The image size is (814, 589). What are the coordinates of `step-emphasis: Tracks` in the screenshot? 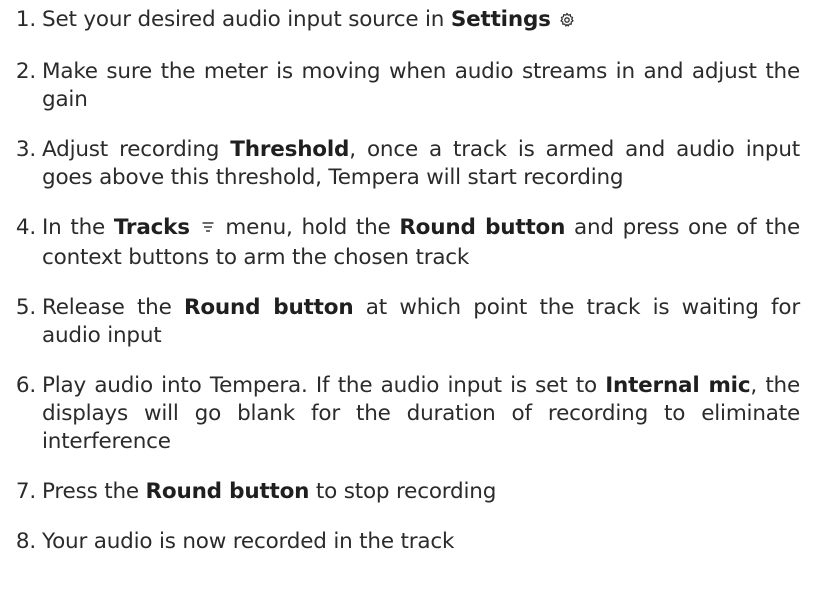 It's located at (151, 227).